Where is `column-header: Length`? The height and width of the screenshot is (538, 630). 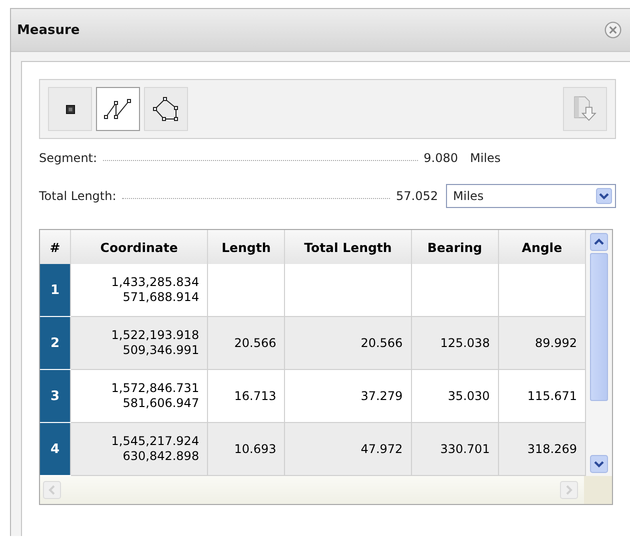 column-header: Length is located at coordinates (246, 247).